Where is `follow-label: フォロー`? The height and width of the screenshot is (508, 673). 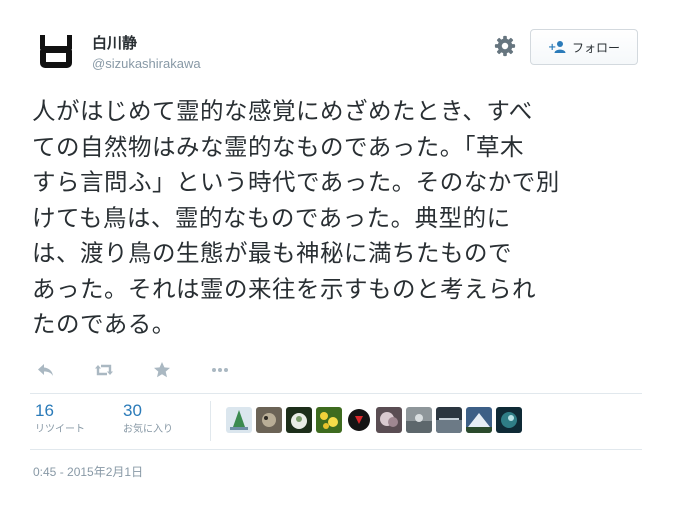 follow-label: フォロー is located at coordinates (595, 47).